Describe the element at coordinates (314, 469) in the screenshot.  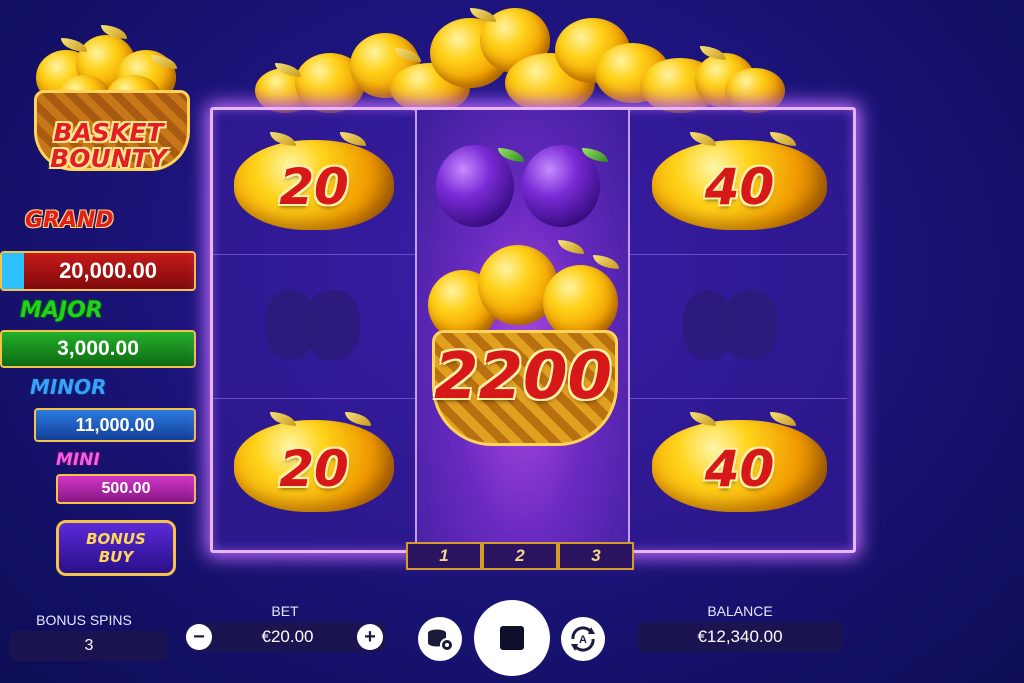
I see `apple-value-bottom-left: 20` at that location.